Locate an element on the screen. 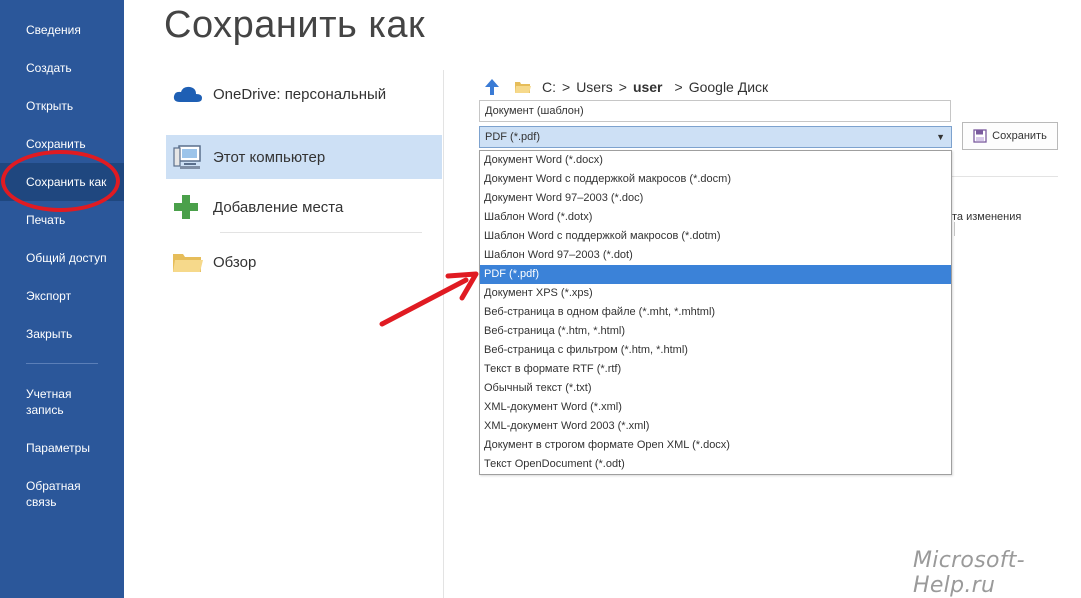  save-icon is located at coordinates (980, 136).